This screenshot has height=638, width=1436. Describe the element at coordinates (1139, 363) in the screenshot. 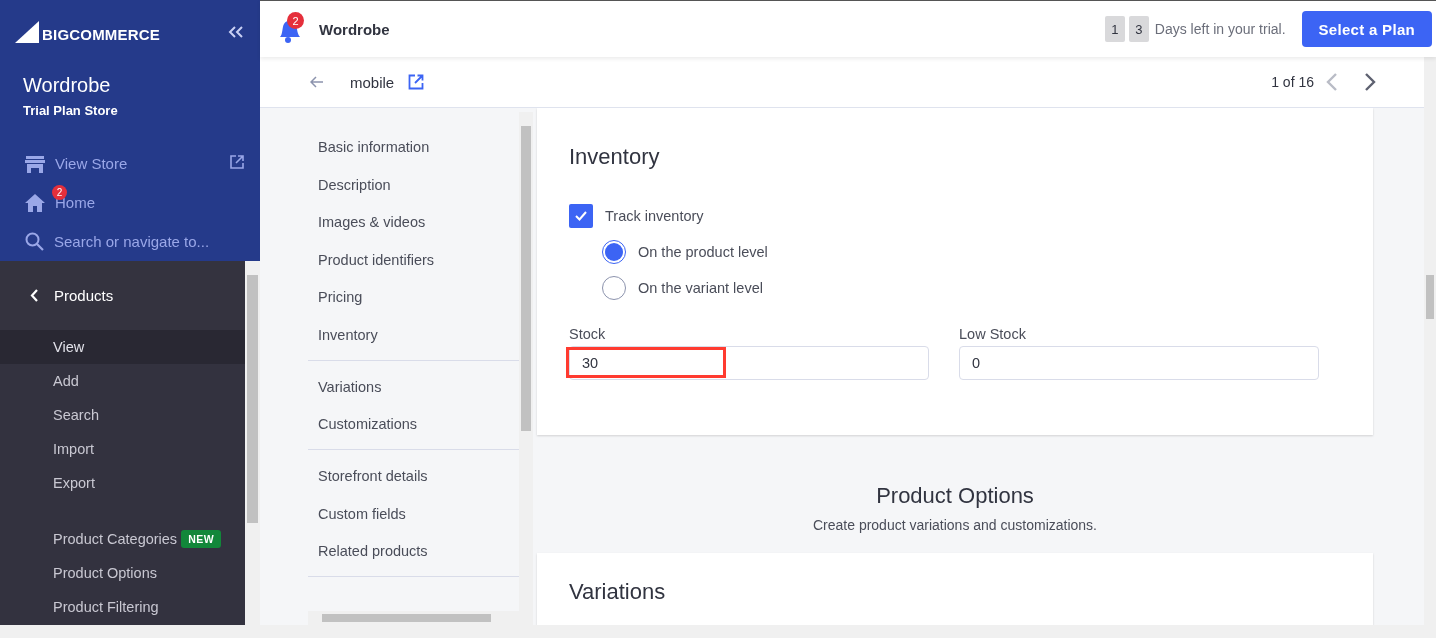

I see `input-field: 0` at that location.